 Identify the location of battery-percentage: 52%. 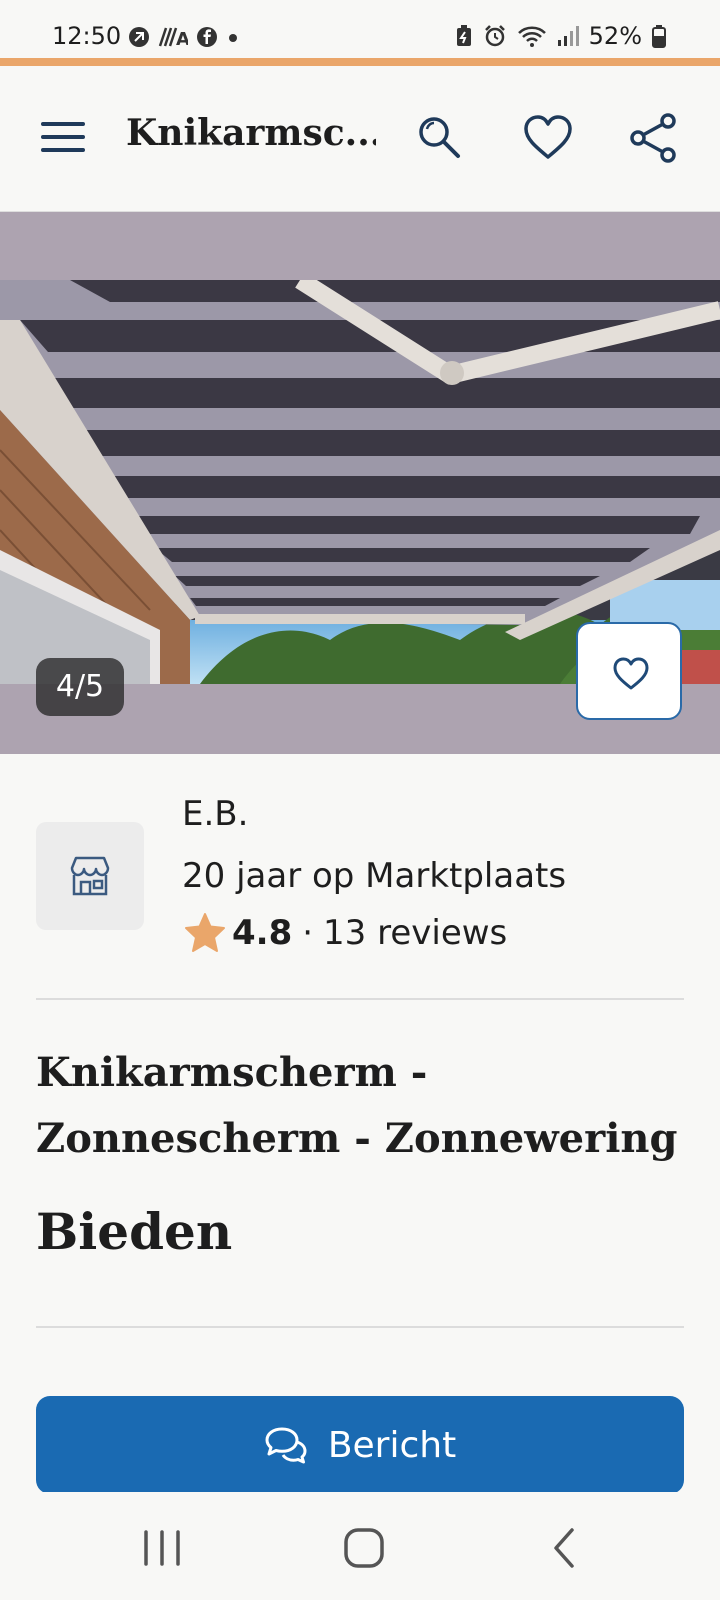
(615, 36).